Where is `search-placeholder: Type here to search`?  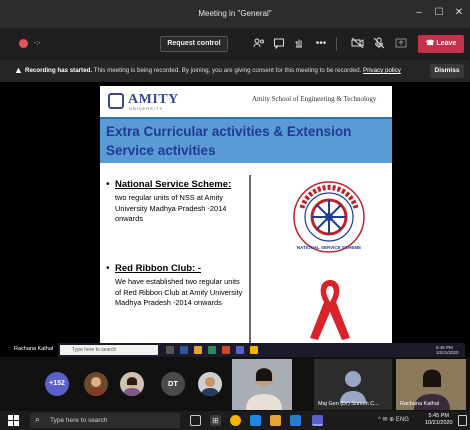 search-placeholder: Type here to search is located at coordinates (79, 420).